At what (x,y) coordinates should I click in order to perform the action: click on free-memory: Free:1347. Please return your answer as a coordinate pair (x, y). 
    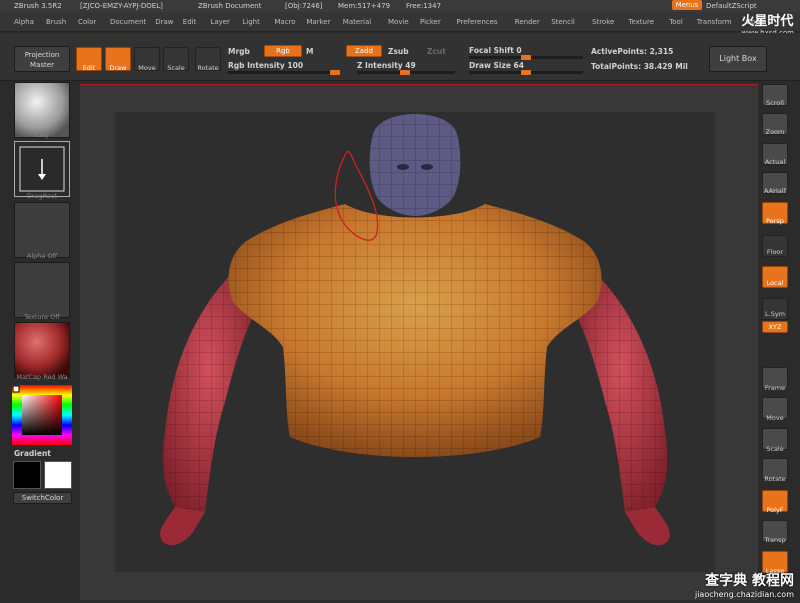
    Looking at the image, I should click on (424, 6).